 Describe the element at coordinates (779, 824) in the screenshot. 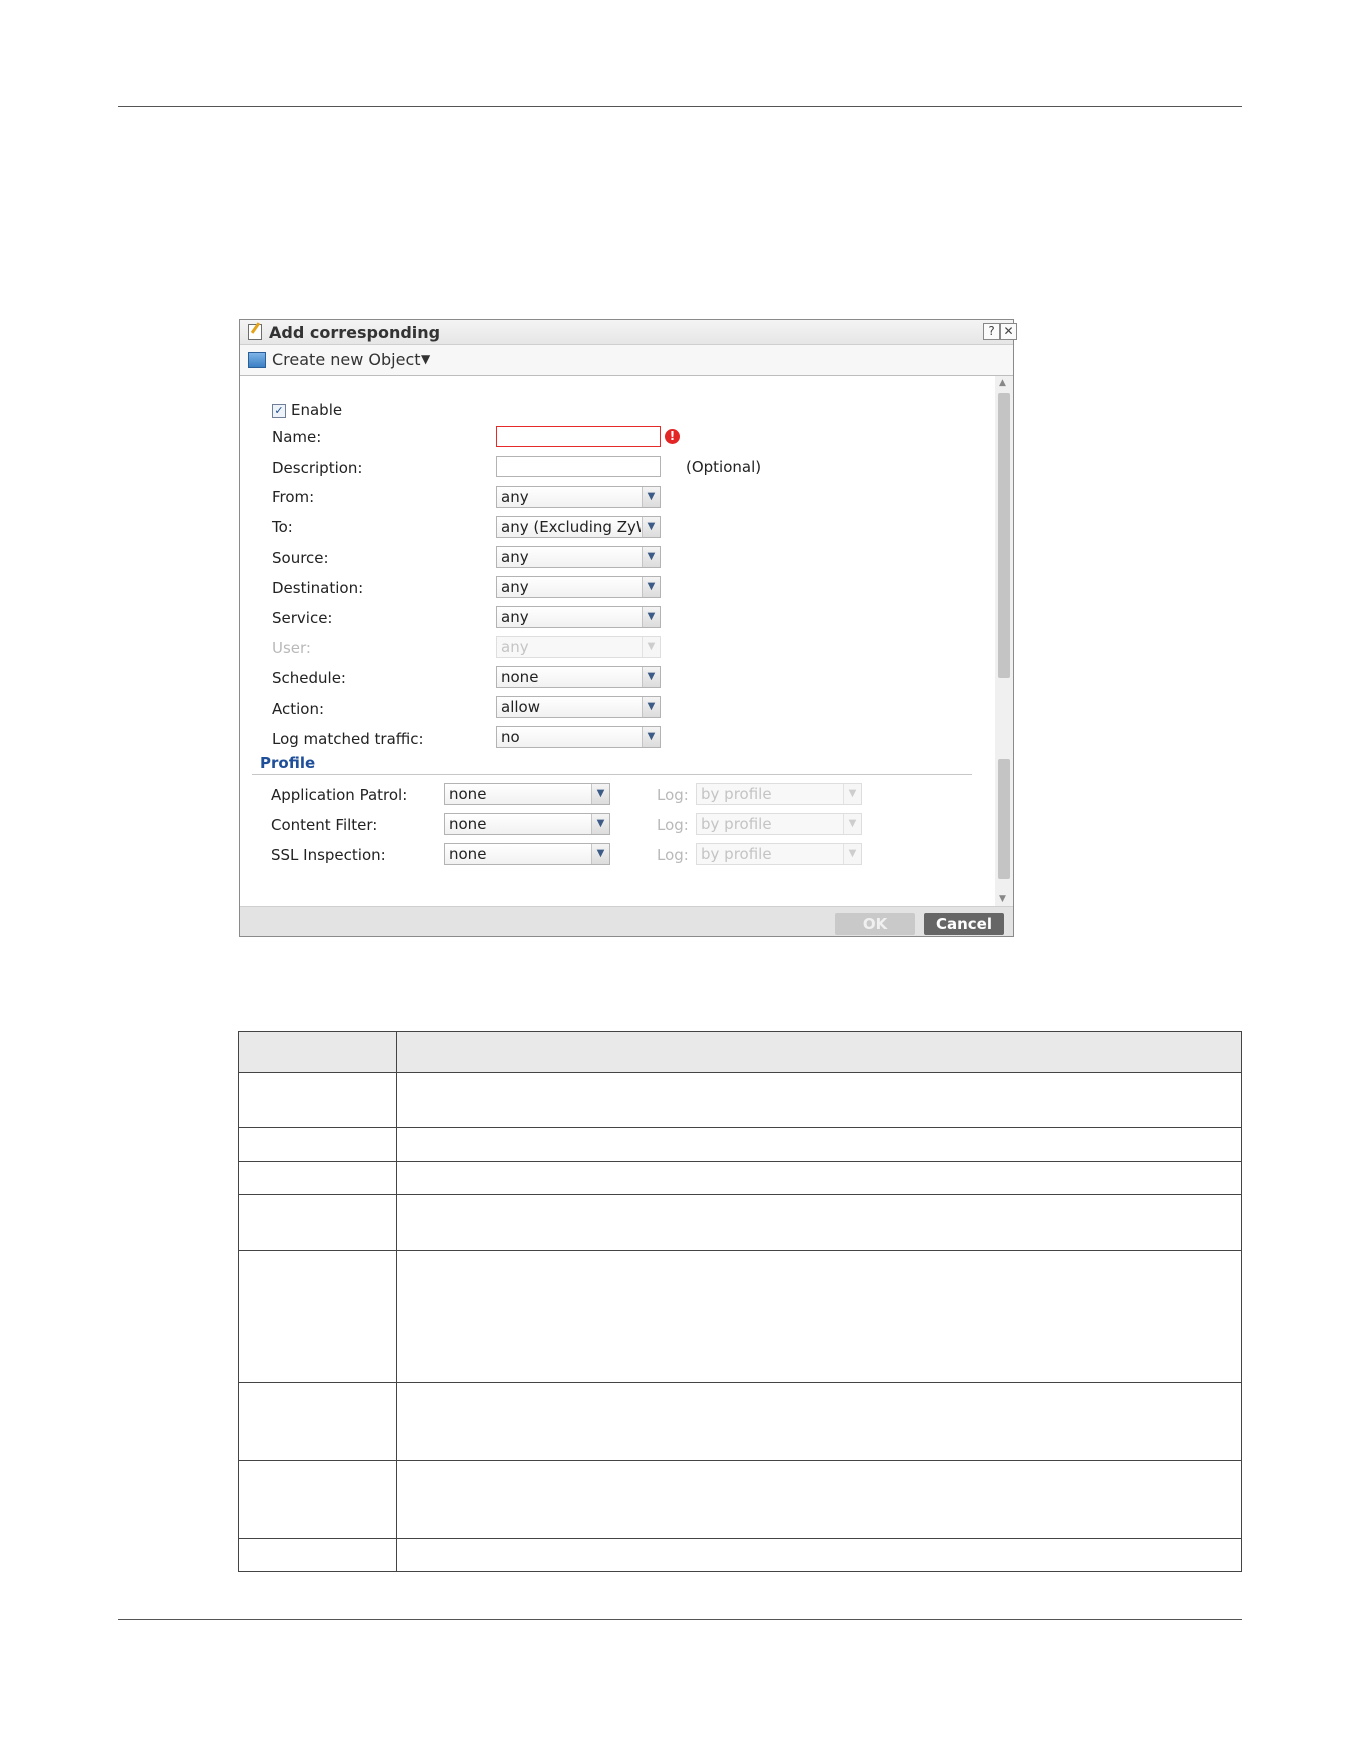

I see `content-filter-log-select: by profile ▼` at that location.